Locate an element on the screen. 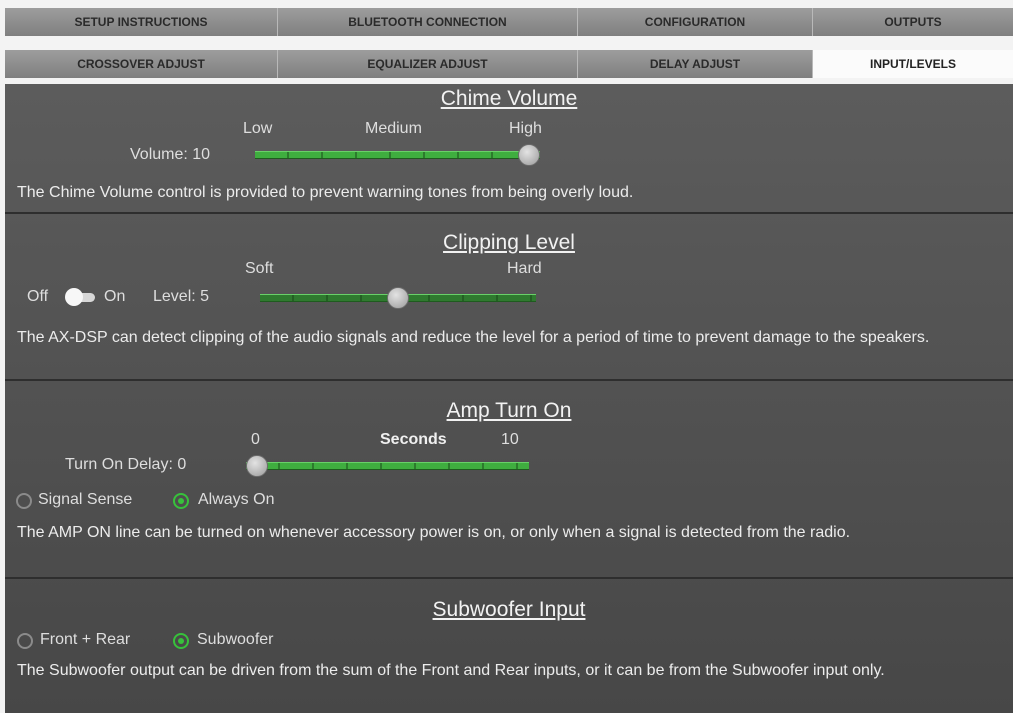 Image resolution: width=1013 pixels, height=713 pixels. amp-delay-slider is located at coordinates (387, 466).